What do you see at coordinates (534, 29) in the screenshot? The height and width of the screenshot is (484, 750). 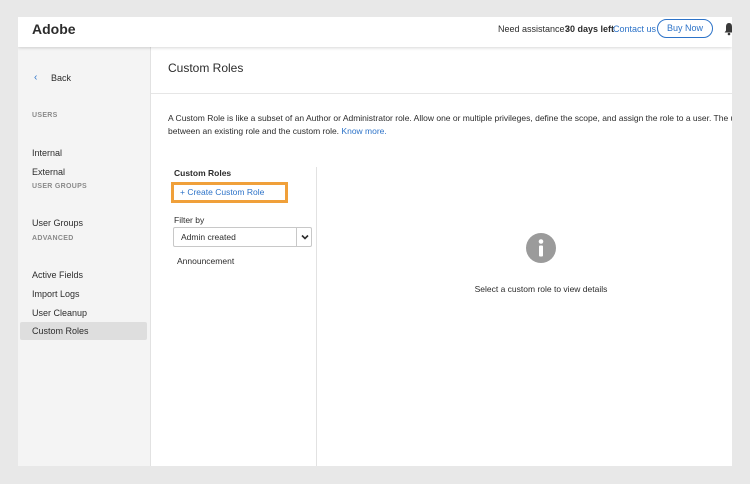 I see `assistance-text: Need assistance?` at bounding box center [534, 29].